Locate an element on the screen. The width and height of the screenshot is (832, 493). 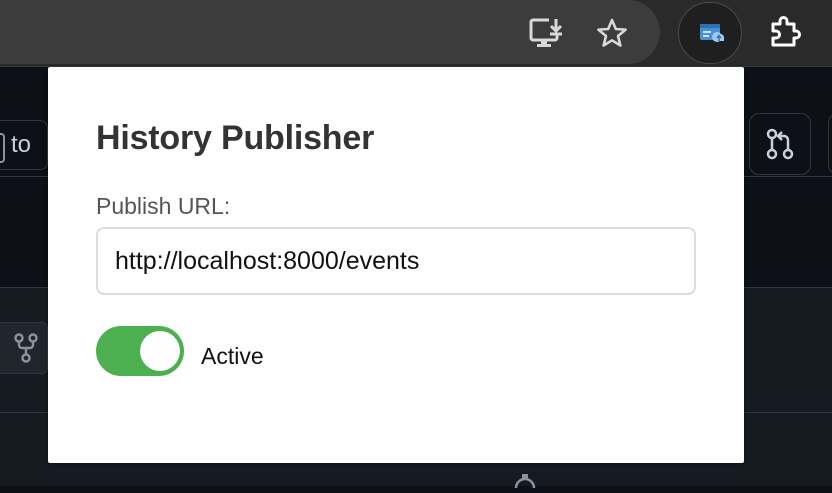
history-publisher-extension-icon is located at coordinates (712, 35).